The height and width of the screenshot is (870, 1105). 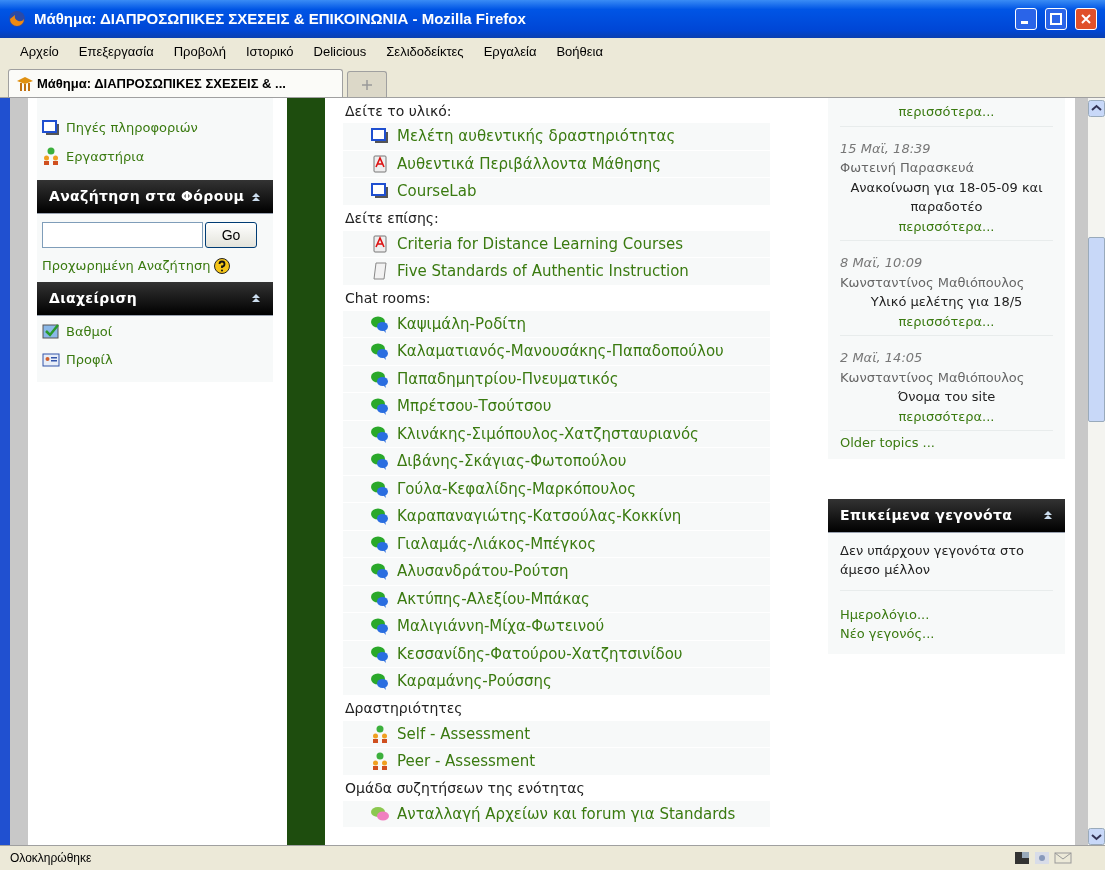 I want to click on help-icon, so click(x=222, y=265).